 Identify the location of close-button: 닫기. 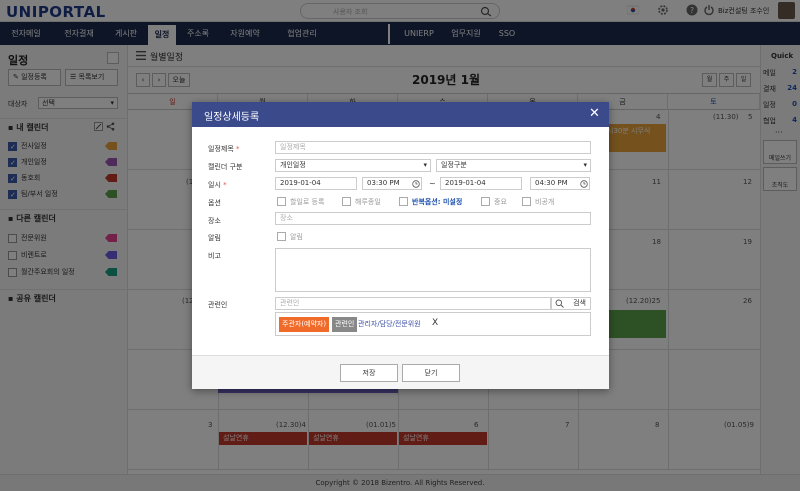
(431, 373).